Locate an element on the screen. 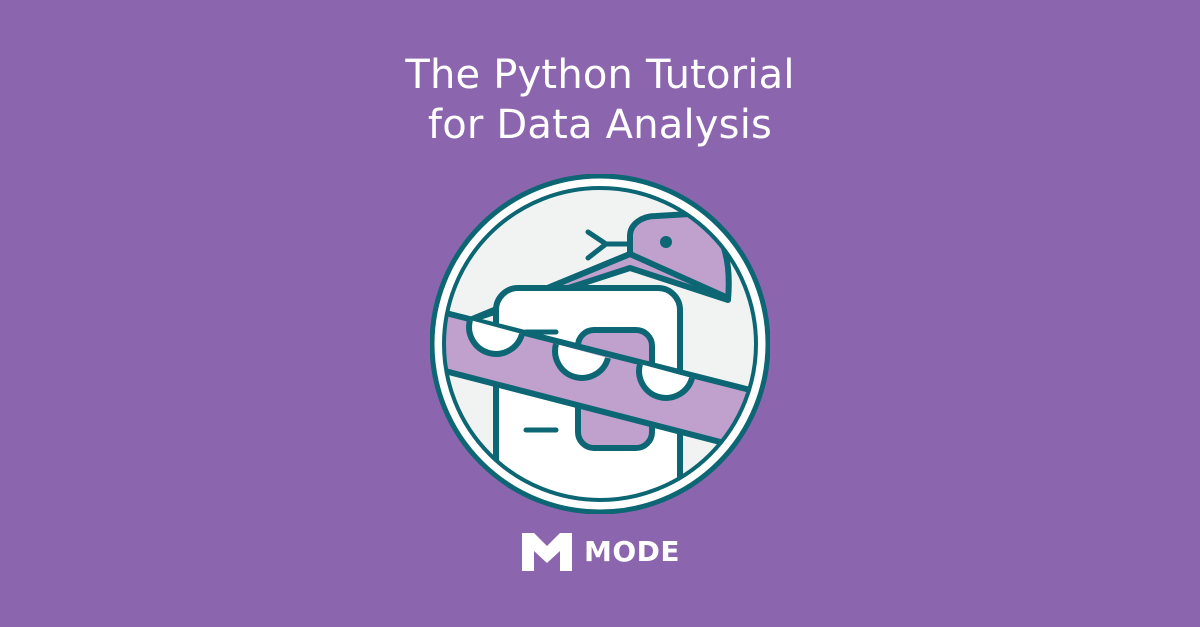 Image resolution: width=1200 pixels, height=627 pixels. title-line-1: The Python Tutorial is located at coordinates (600, 75).